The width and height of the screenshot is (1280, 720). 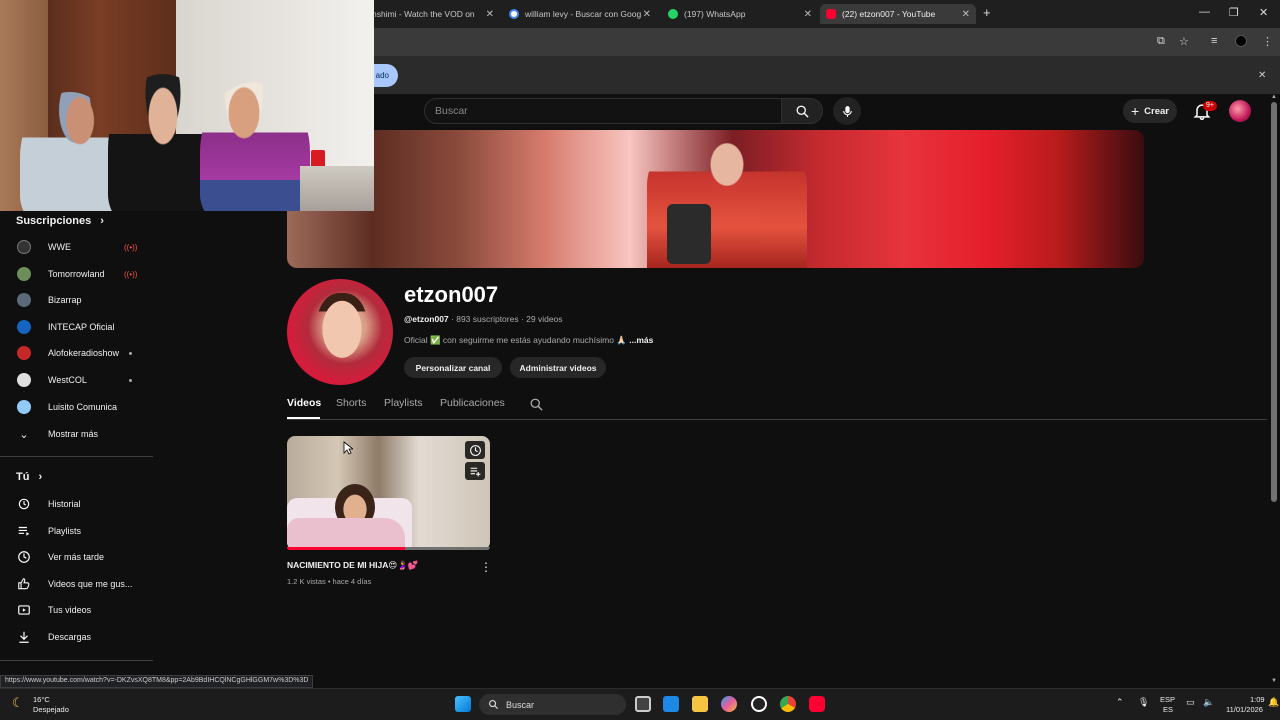 I want to click on channel-avatar-large, so click(x=340, y=332).